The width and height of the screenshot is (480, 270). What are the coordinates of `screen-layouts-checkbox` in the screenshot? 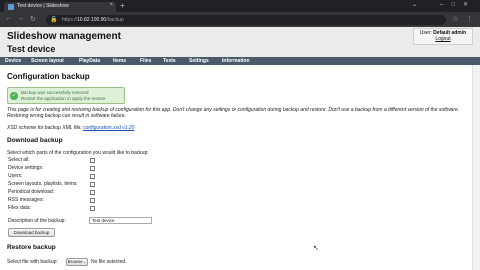 It's located at (92, 184).